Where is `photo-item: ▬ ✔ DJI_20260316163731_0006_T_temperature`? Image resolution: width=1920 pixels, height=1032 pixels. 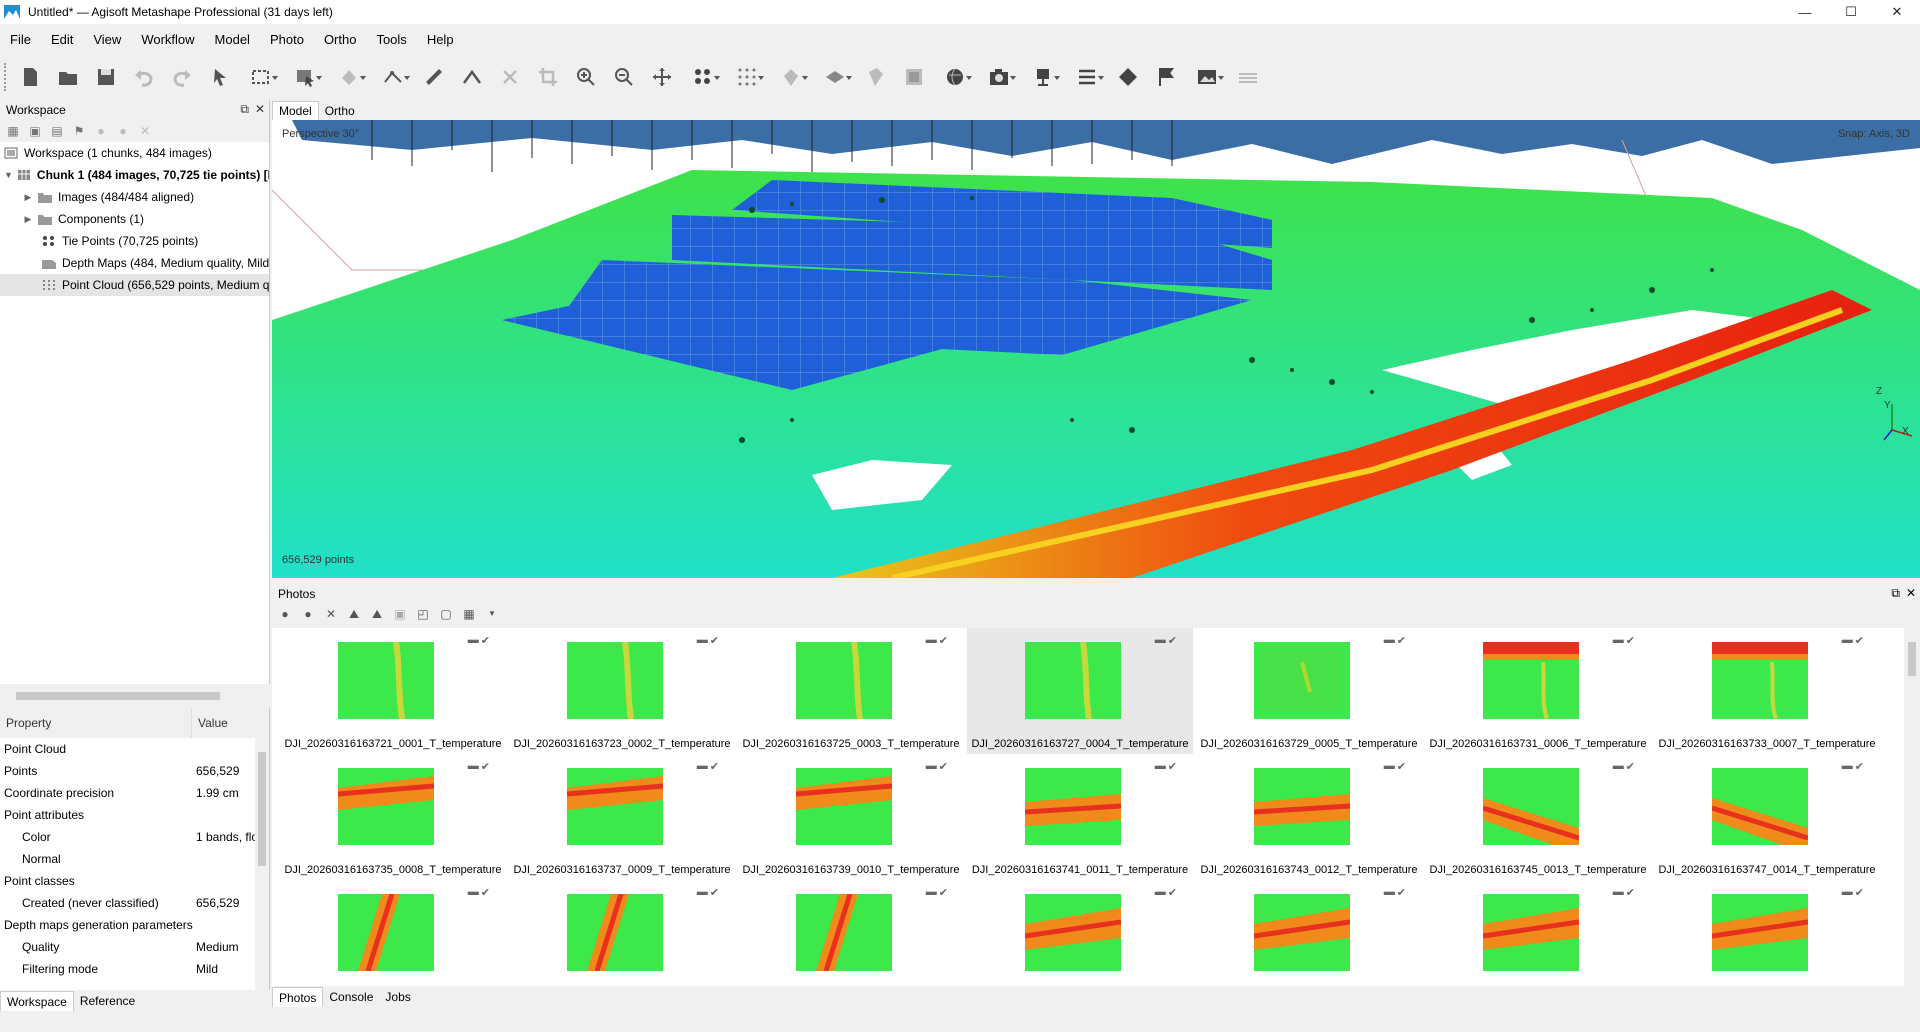 photo-item: ▬ ✔ DJI_20260316163731_0006_T_temperature is located at coordinates (1538, 691).